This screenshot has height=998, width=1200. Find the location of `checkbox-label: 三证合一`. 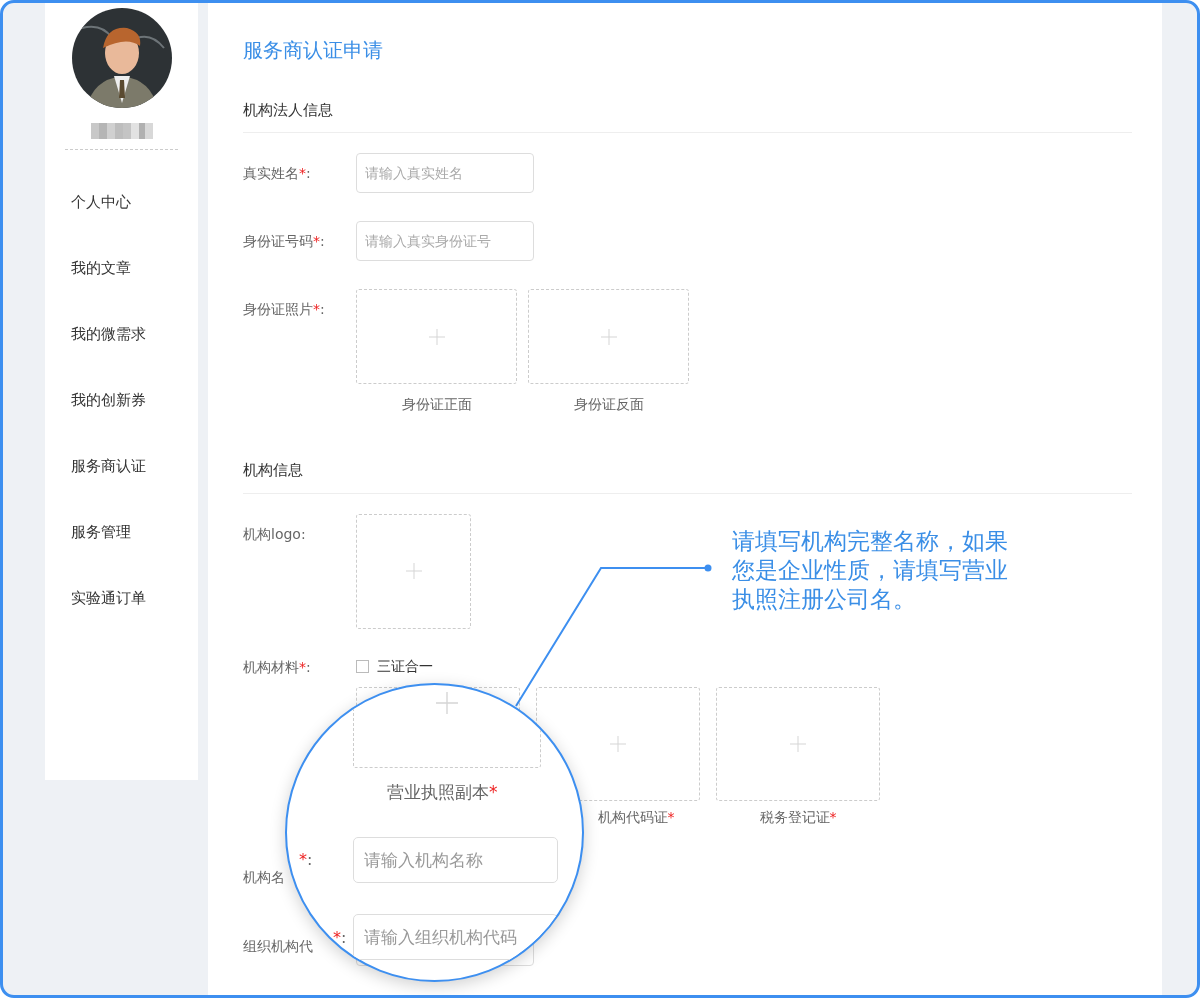

checkbox-label: 三证合一 is located at coordinates (405, 667).